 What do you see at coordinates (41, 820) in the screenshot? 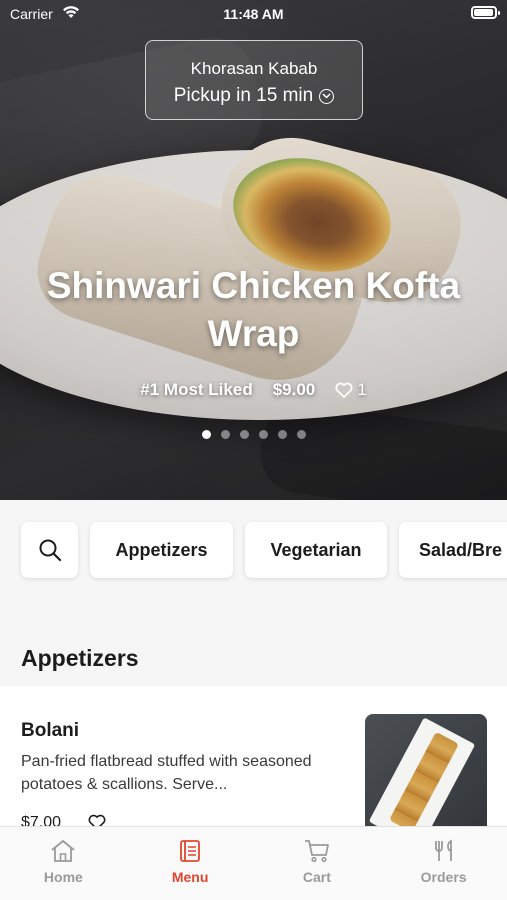
I see `item-price: $7.00` at bounding box center [41, 820].